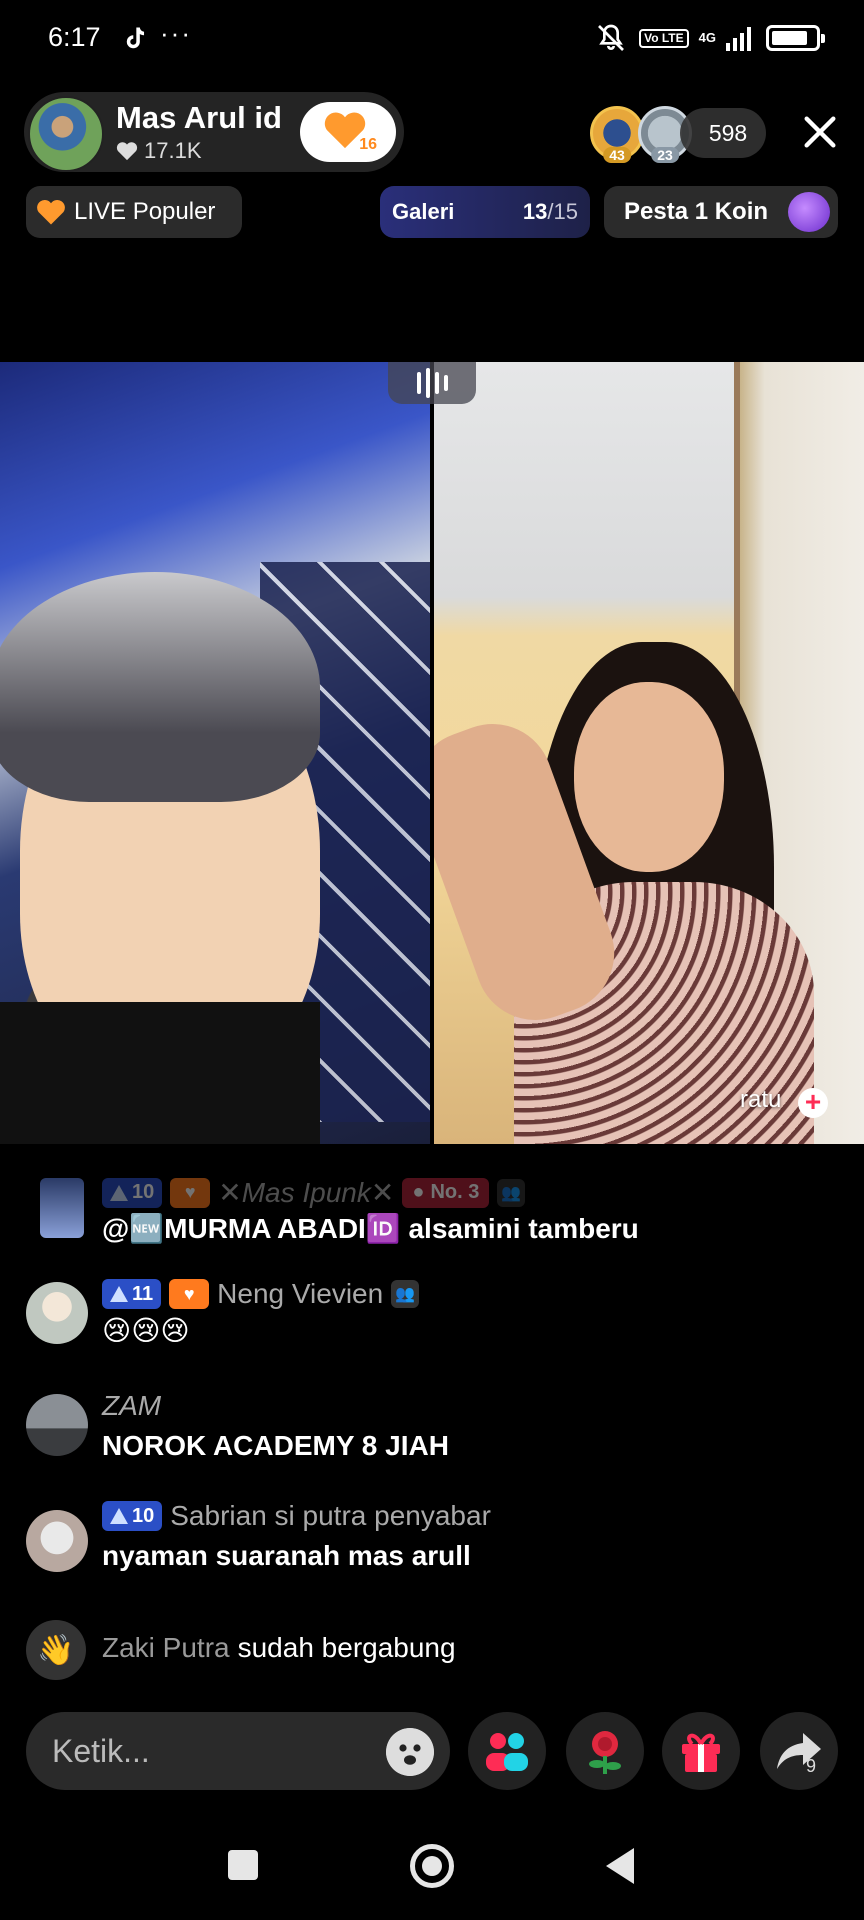 The image size is (864, 1920). I want to click on gallery-label: Galeri, so click(423, 211).